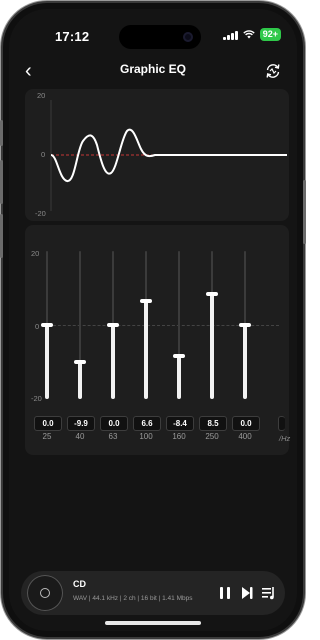 This screenshot has height=640, width=320. What do you see at coordinates (168, 155) in the screenshot?
I see `eq-response-curve` at bounding box center [168, 155].